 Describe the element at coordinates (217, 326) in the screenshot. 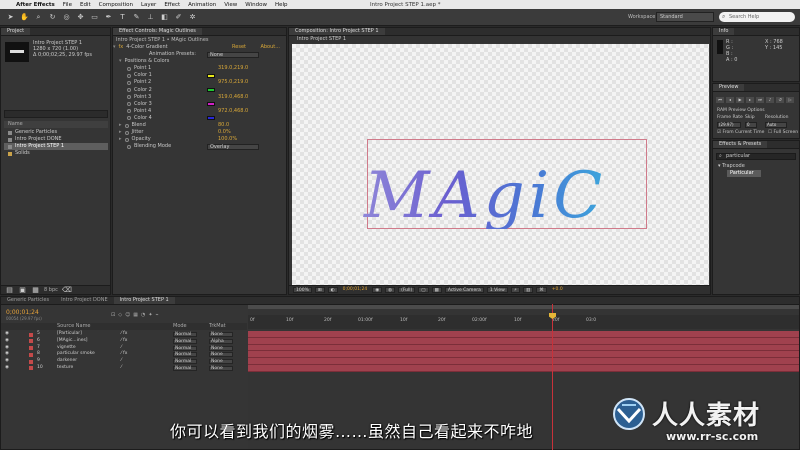

I see `col-trkmat: TrkMat` at that location.